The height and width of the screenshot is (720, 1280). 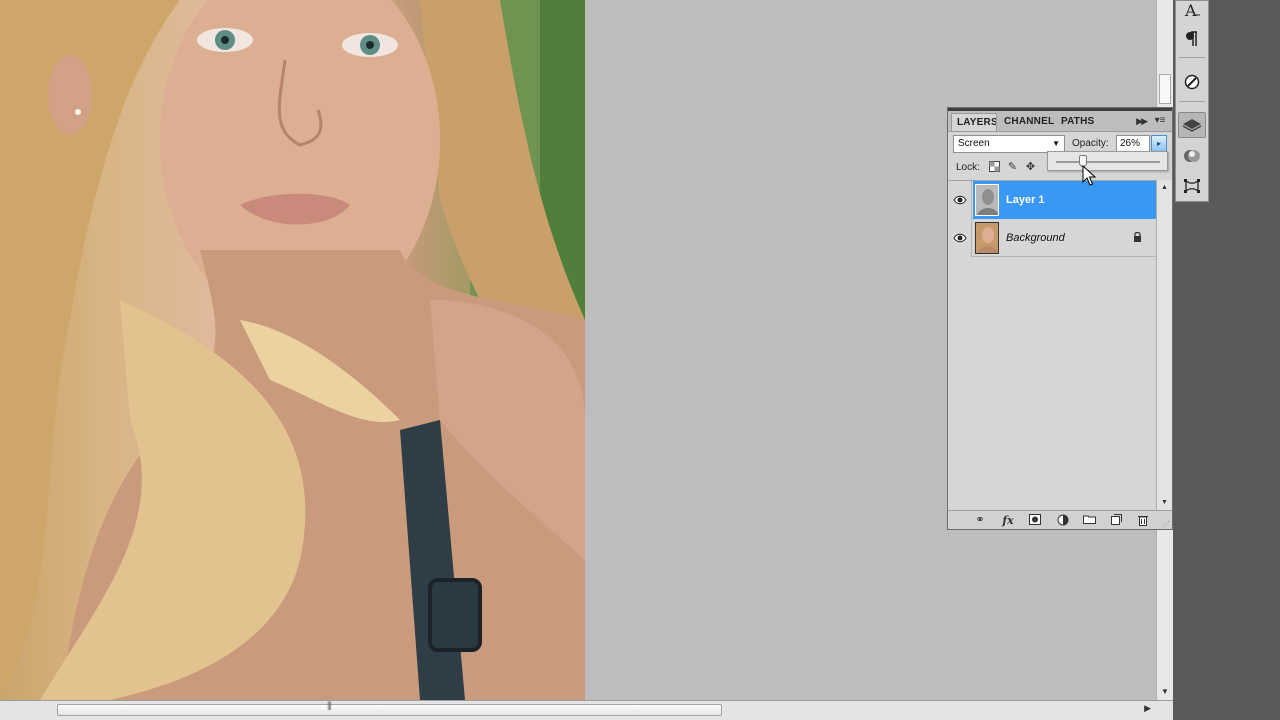 What do you see at coordinates (1090, 143) in the screenshot?
I see `opacity-label: Opacity:` at bounding box center [1090, 143].